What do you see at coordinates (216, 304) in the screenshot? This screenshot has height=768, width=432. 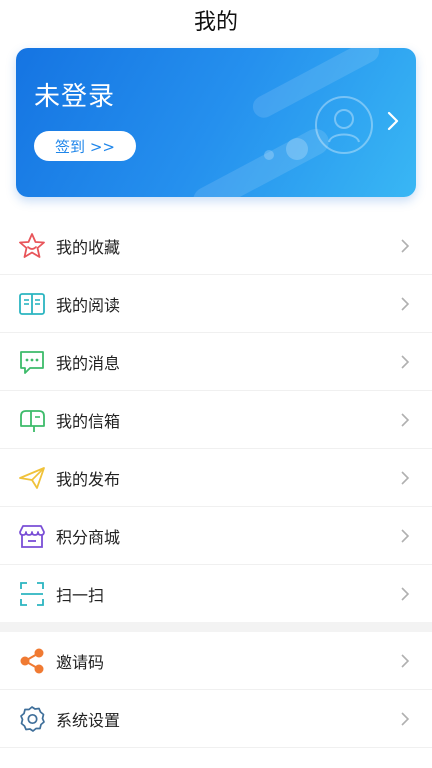 I see `menu-item-reading: 我的阅读` at bounding box center [216, 304].